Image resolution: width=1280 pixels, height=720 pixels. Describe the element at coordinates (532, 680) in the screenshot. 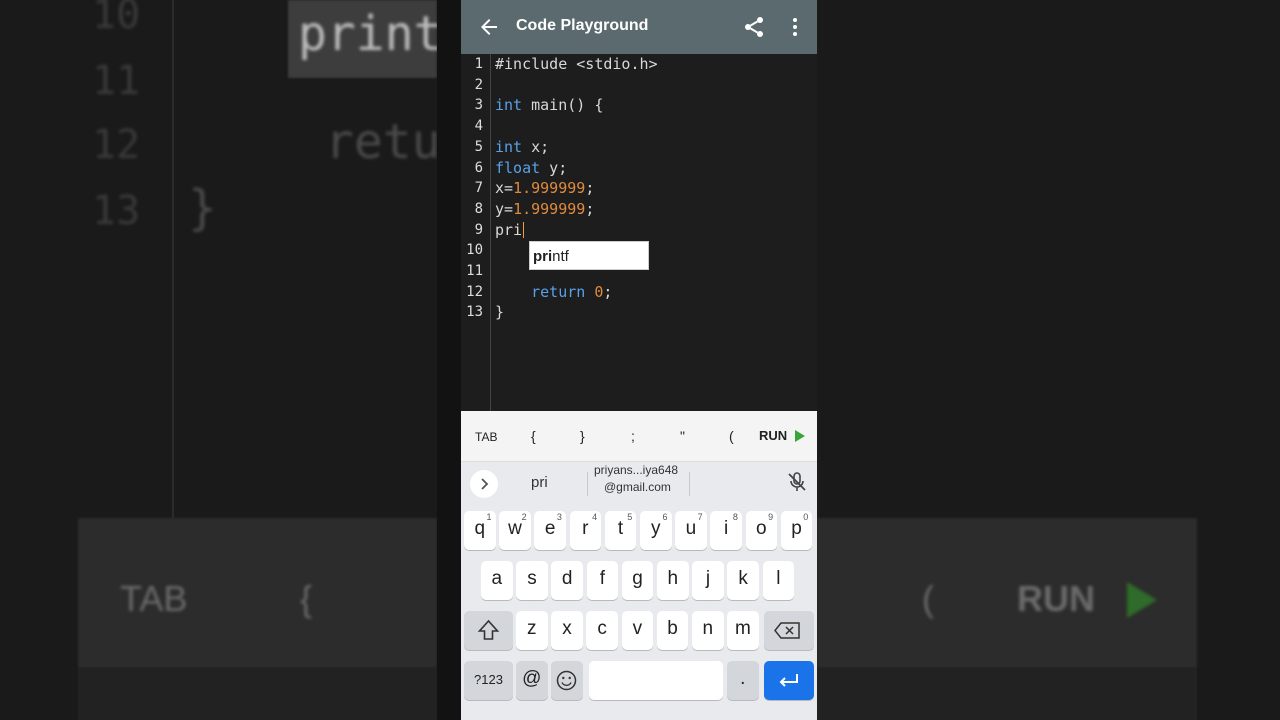

I see `key-at: @` at that location.